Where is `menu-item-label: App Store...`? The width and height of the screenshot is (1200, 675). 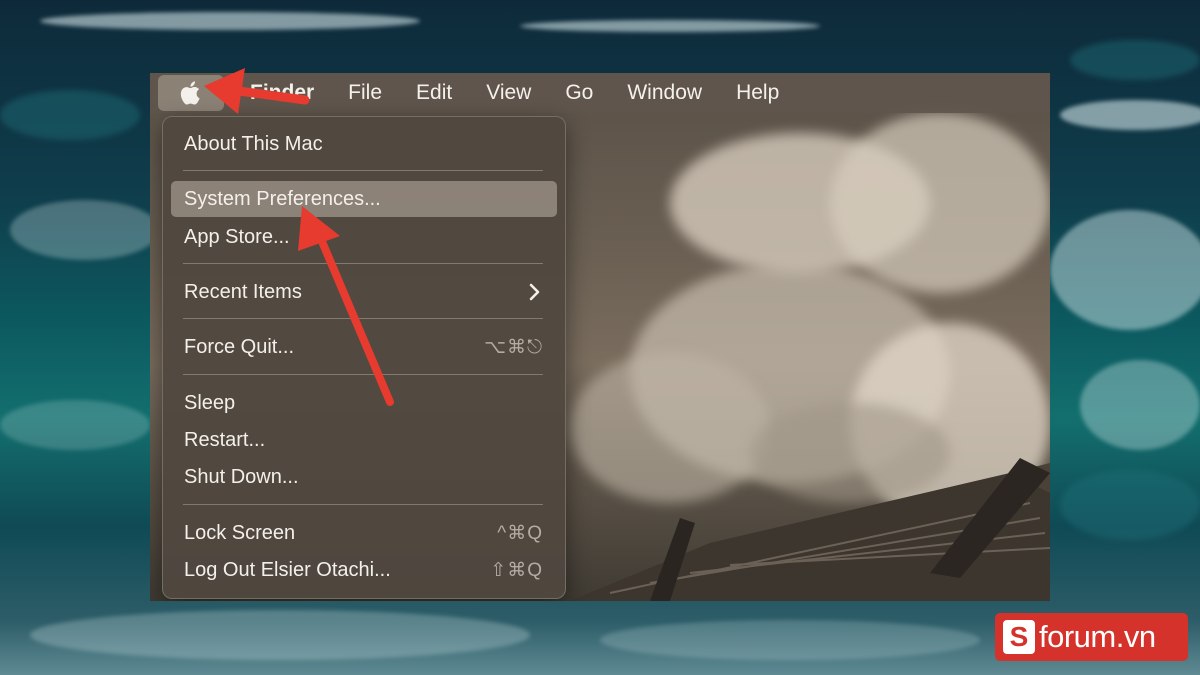
menu-item-label: App Store... is located at coordinates (237, 236).